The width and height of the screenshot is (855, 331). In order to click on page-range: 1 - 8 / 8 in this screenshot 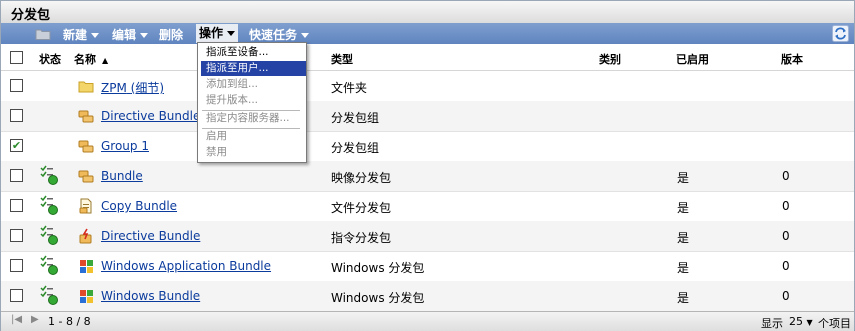, I will do `click(69, 321)`.